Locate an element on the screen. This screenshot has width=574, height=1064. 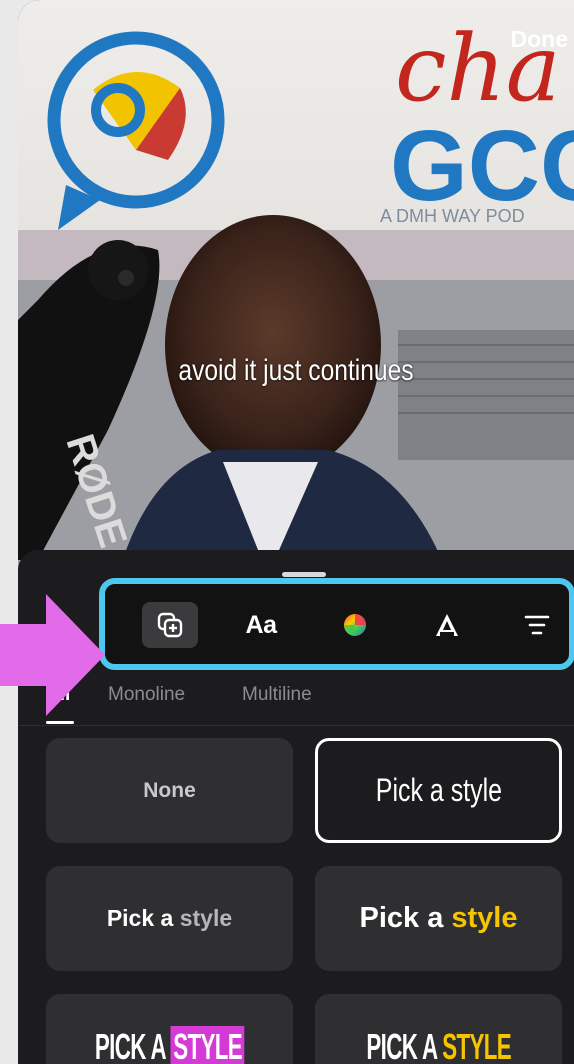
style-none: None is located at coordinates (169, 790).